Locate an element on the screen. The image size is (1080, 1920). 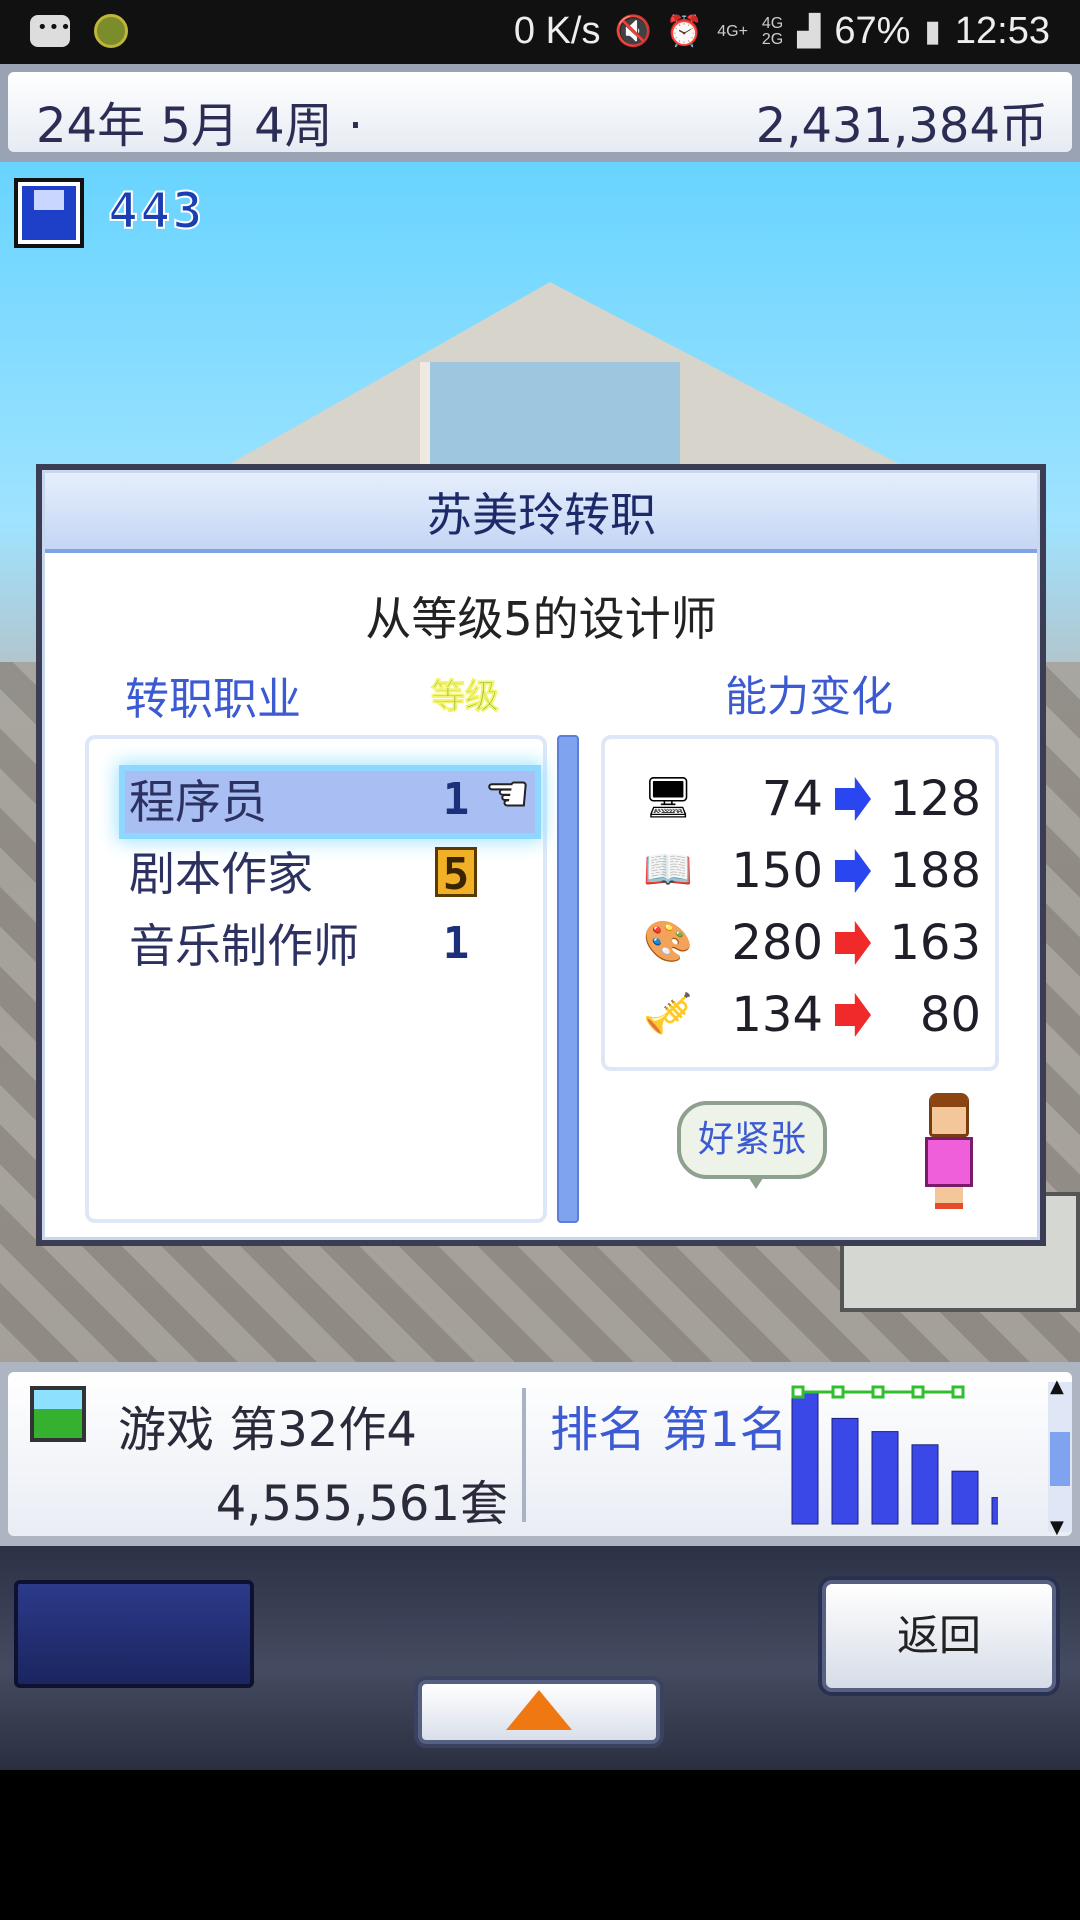
ability-row-programming: 🖥 74 128 is located at coordinates (811, 799).